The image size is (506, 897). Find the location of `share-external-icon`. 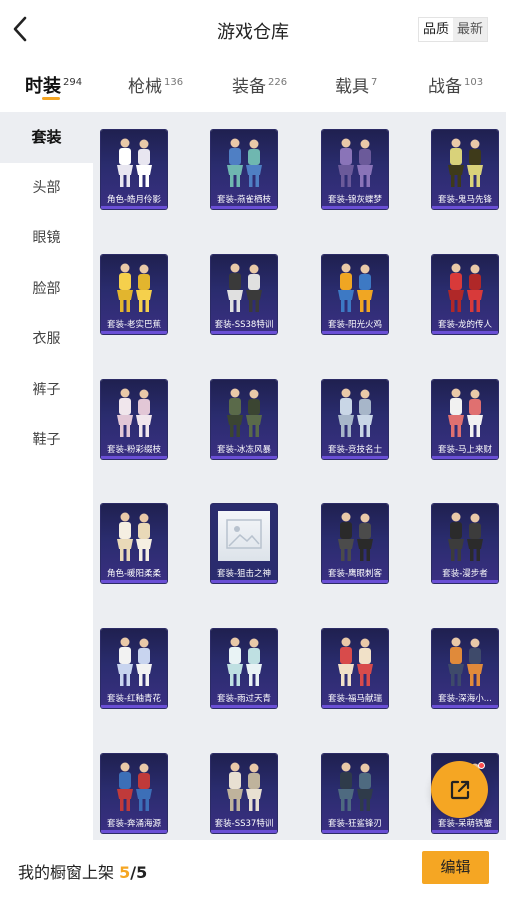

share-external-icon is located at coordinates (460, 790).